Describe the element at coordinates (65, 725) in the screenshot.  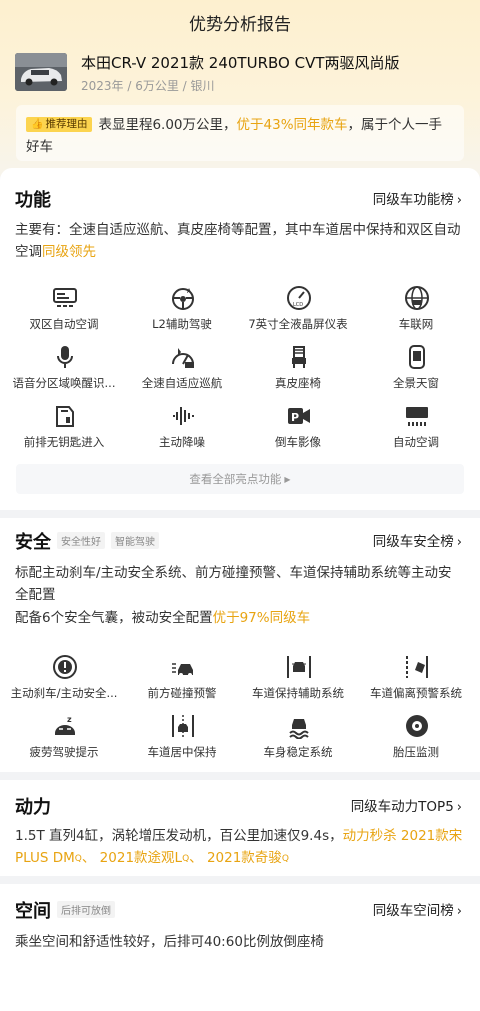
I see `fatigue-icon: z` at that location.